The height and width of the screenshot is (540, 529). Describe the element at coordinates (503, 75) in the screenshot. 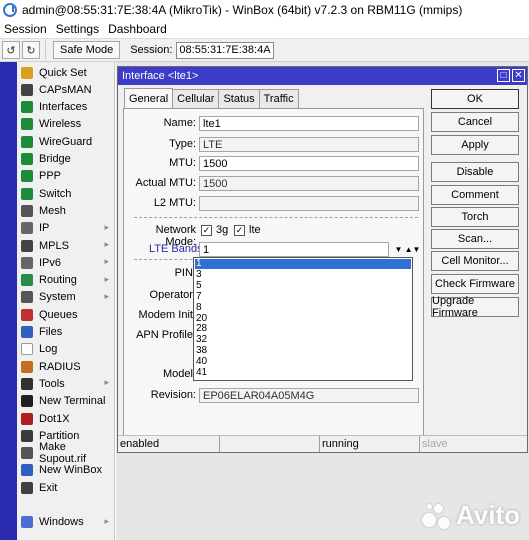

I see `maximize-icon: □` at that location.